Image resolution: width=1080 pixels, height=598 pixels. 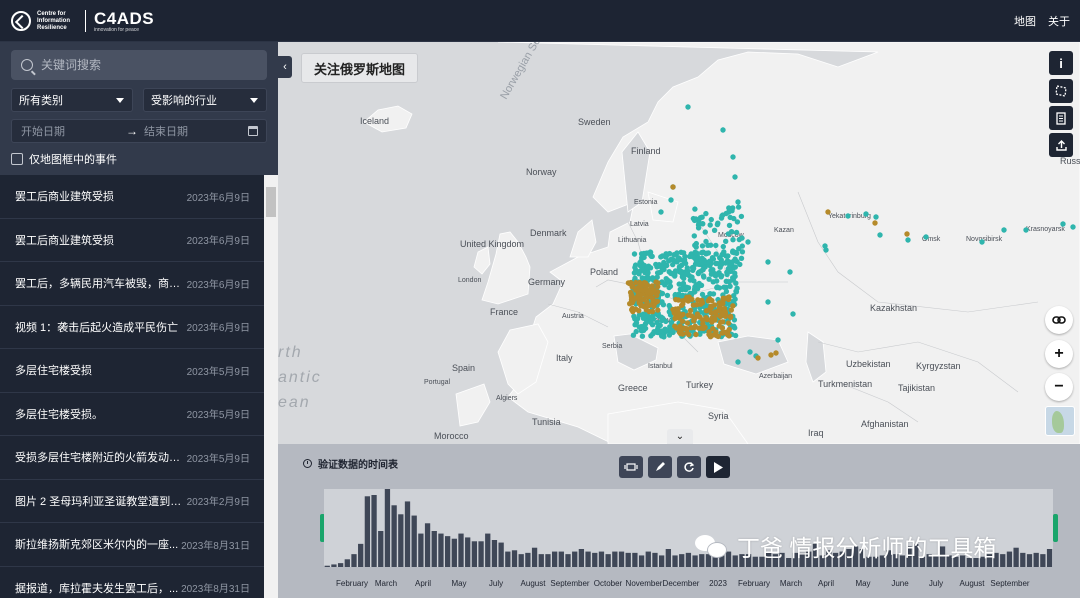 I want to click on event-item: 多层住宅楼受损。 2023年5月9日, so click(x=132, y=414).